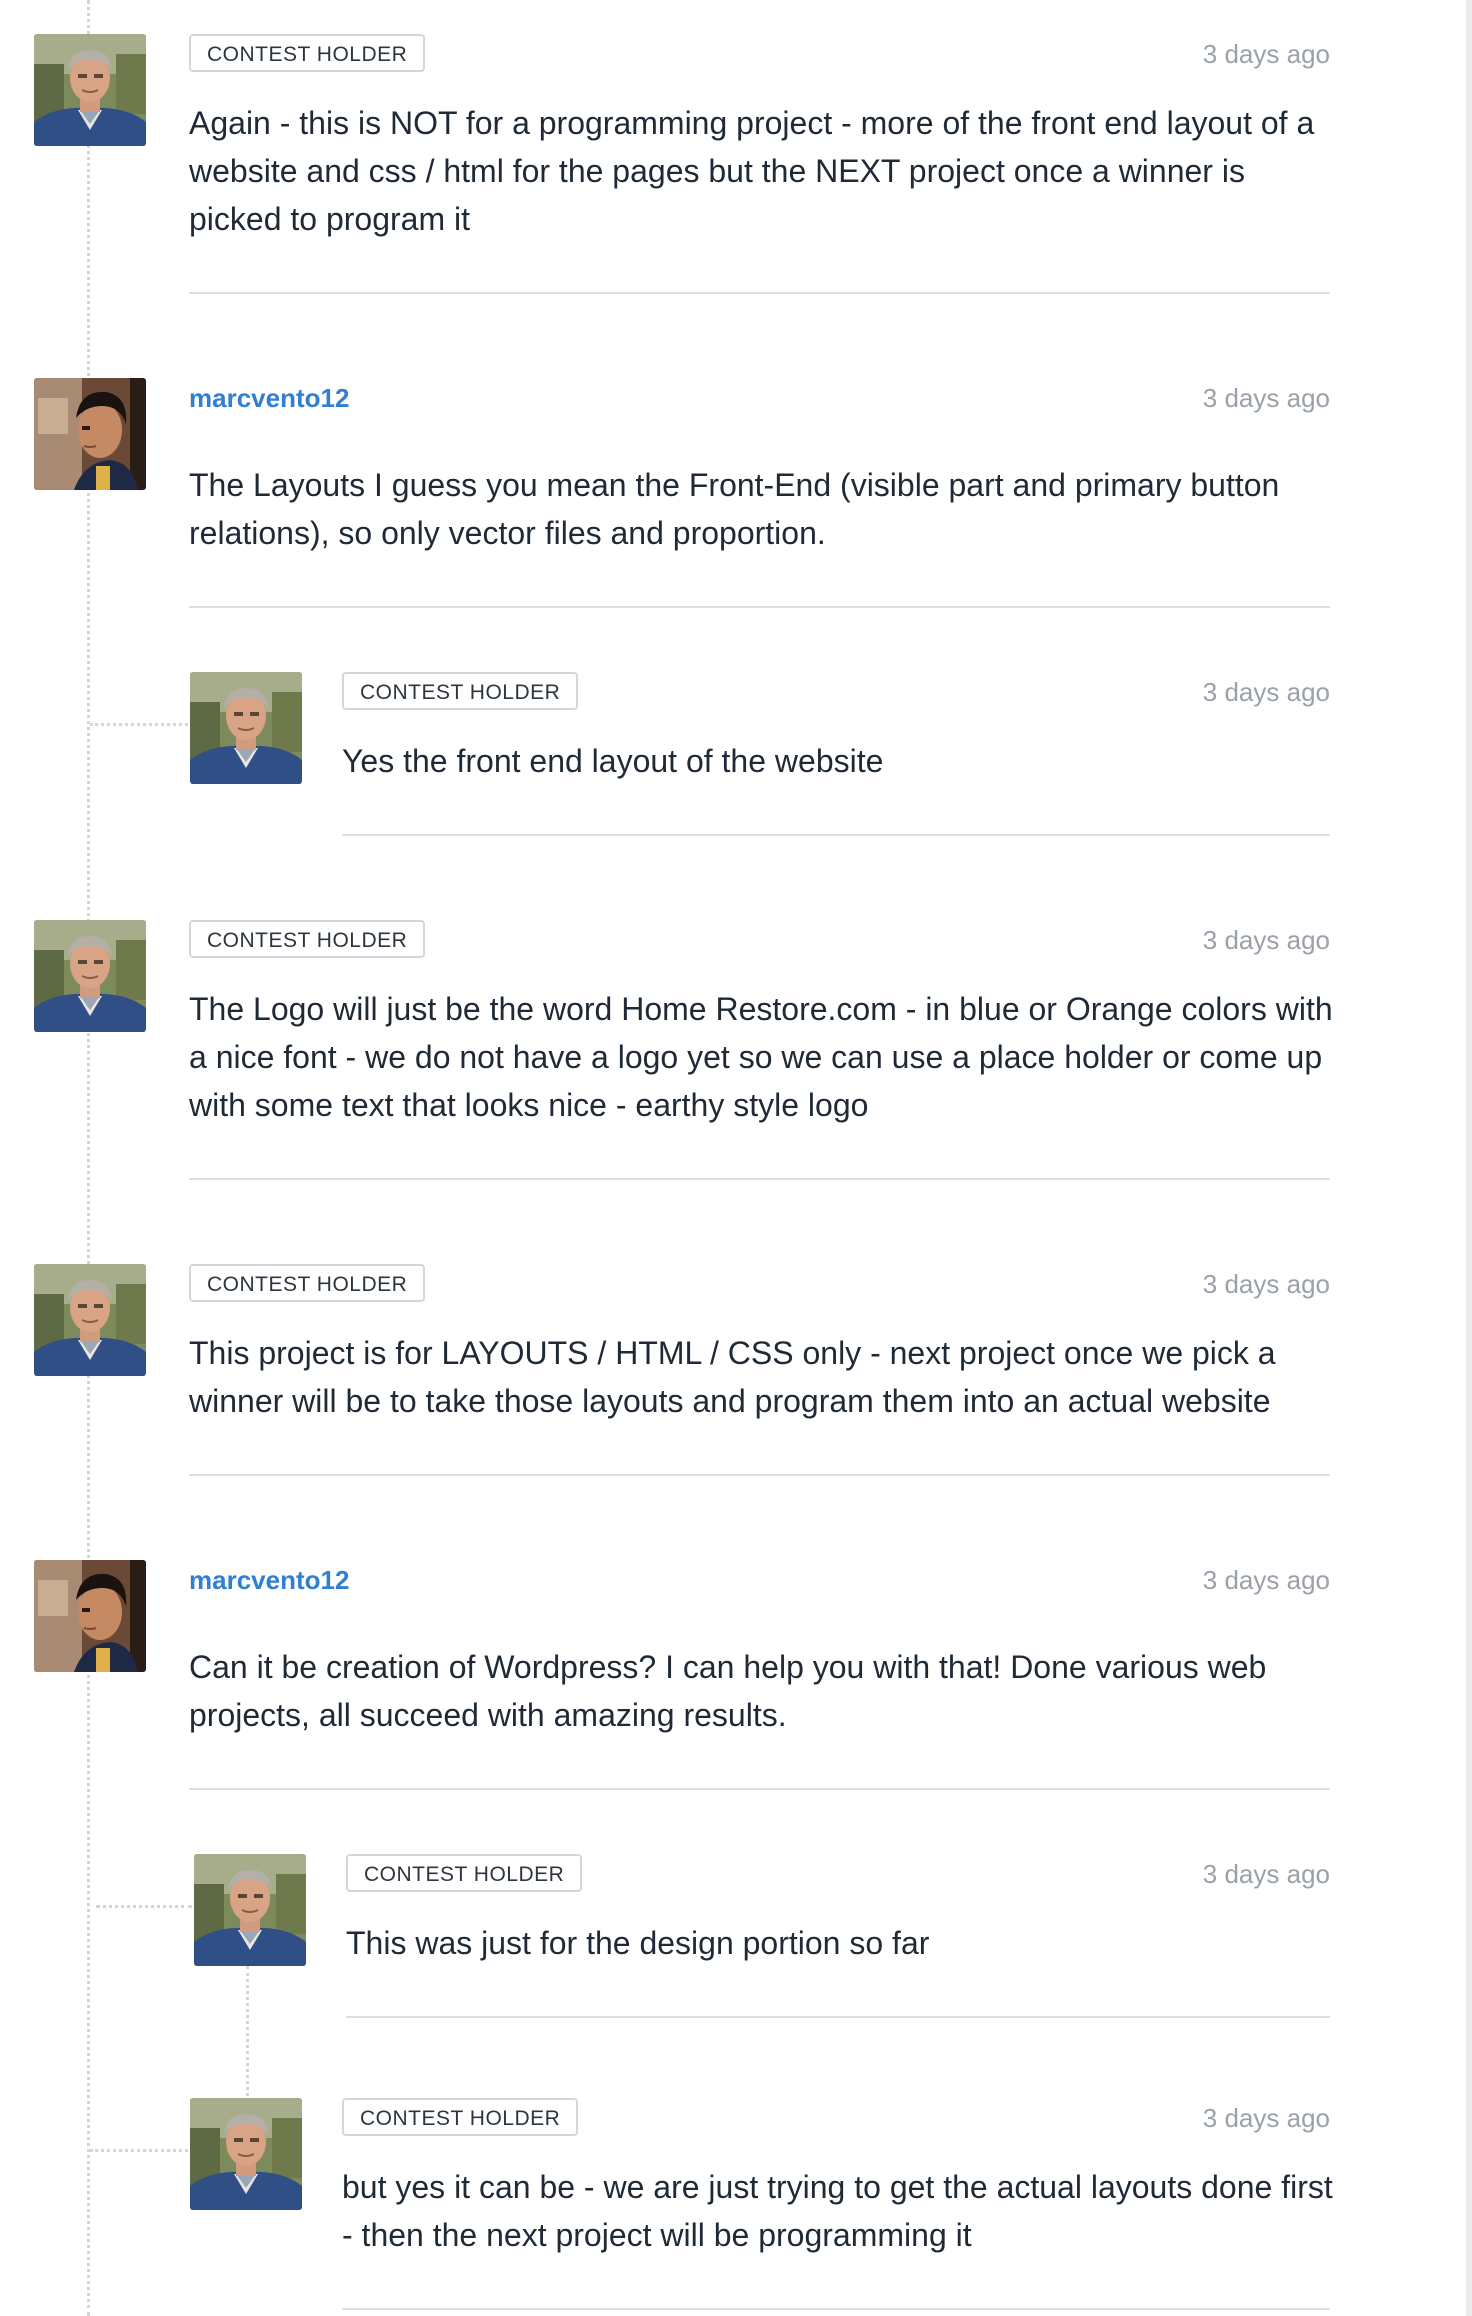  Describe the element at coordinates (247, 2031) in the screenshot. I see `reply-thread-line` at that location.